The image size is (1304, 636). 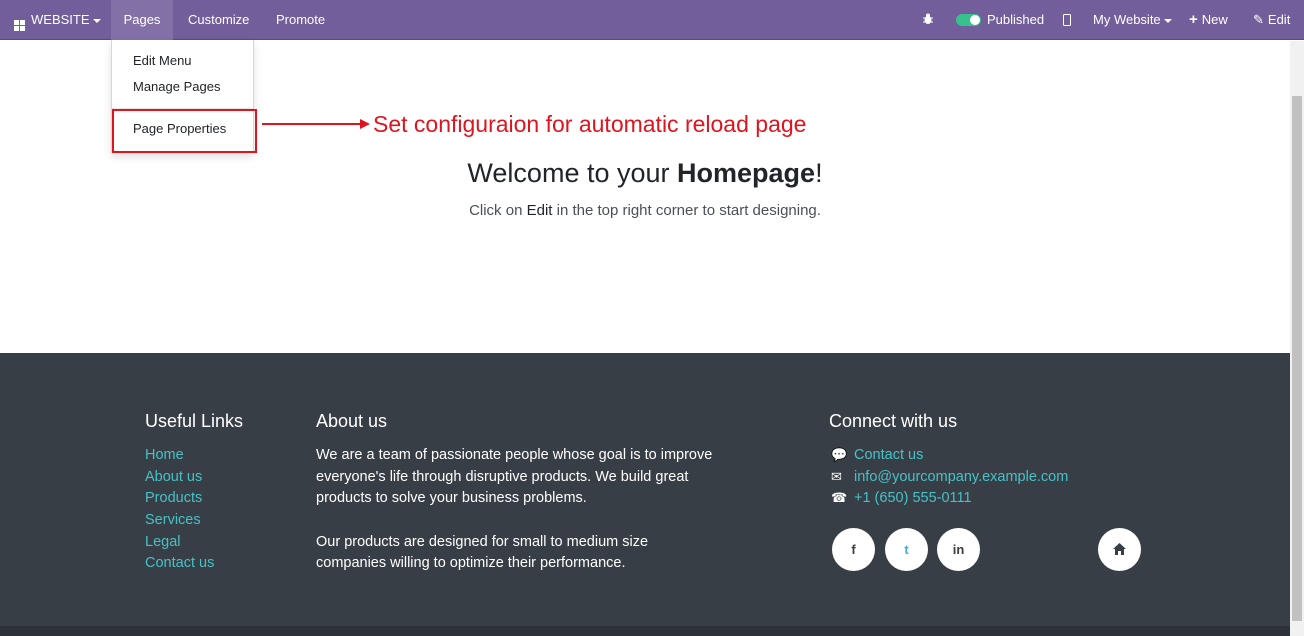 What do you see at coordinates (1279, 19) in the screenshot?
I see `edit-label: Edit` at bounding box center [1279, 19].